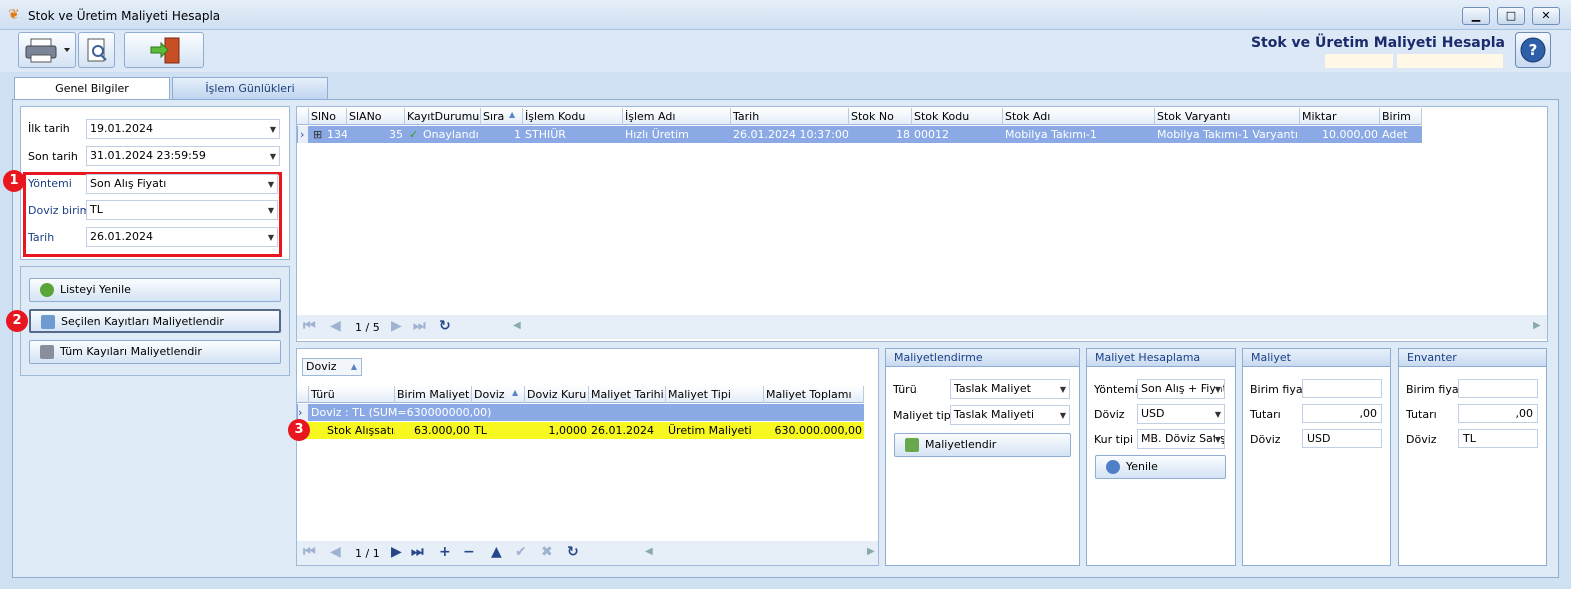  What do you see at coordinates (1498, 388) in the screenshot?
I see `envanter-birim-field` at bounding box center [1498, 388].